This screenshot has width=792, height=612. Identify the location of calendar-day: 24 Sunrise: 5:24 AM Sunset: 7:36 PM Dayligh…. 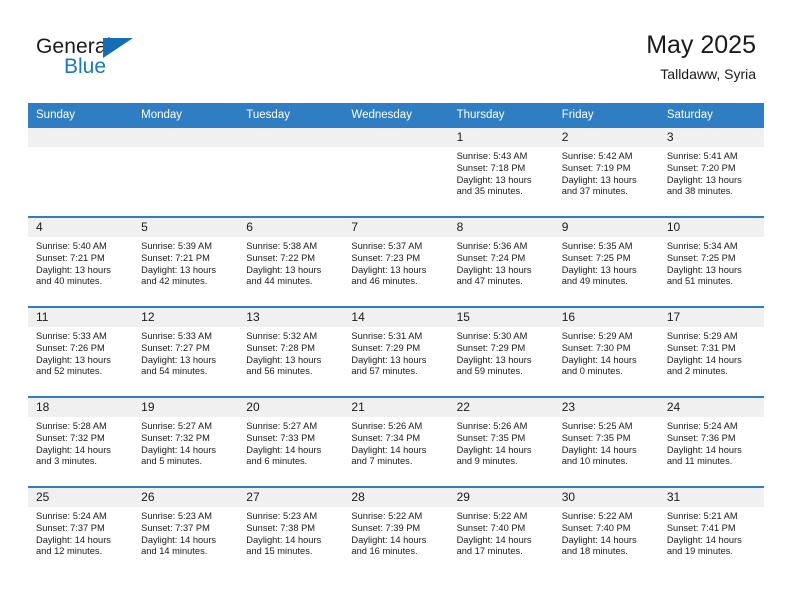
(711, 442).